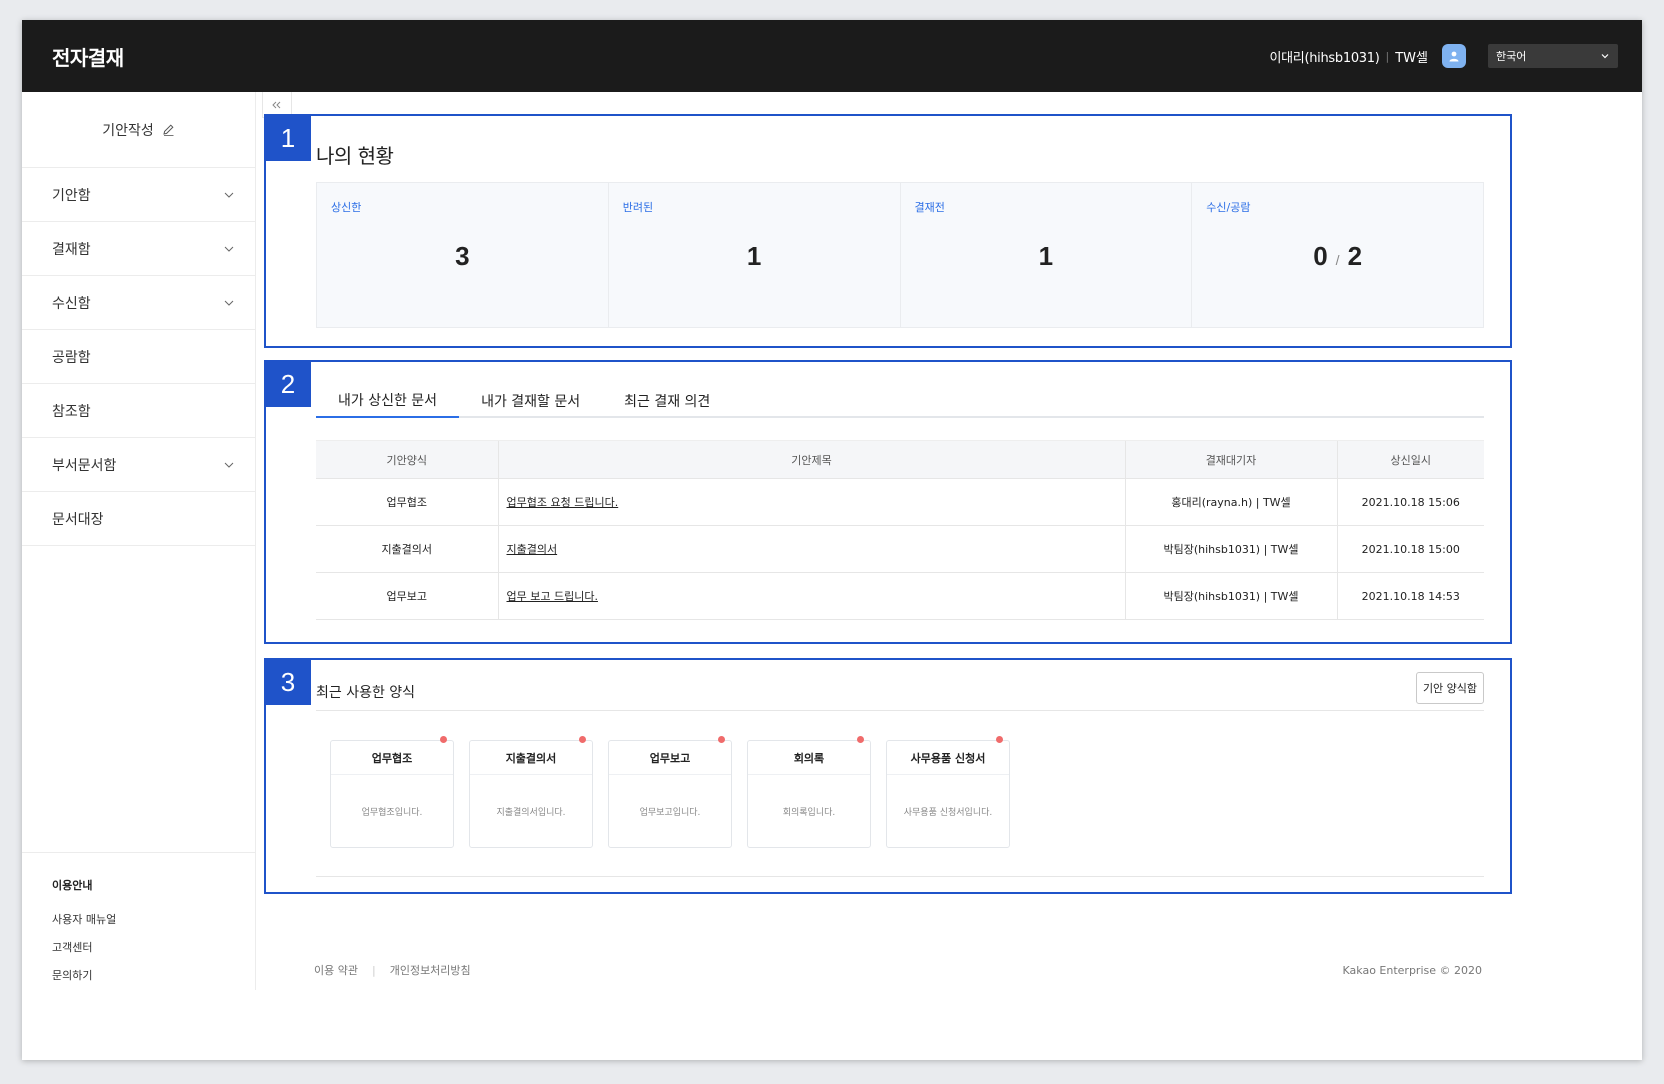 The height and width of the screenshot is (1084, 1664). Describe the element at coordinates (811, 502) in the screenshot. I see `document-title-link: 업무협조 요청 드립니다.` at that location.